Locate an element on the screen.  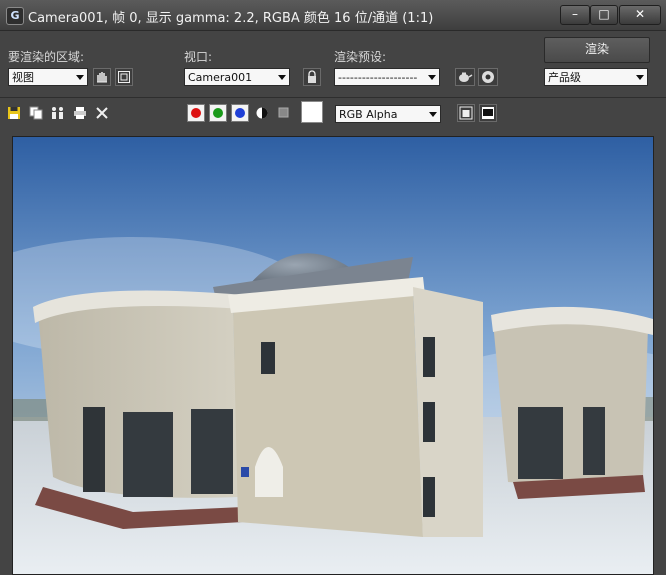
quality-dropdown-value: 产品级 is located at coordinates (564, 77).